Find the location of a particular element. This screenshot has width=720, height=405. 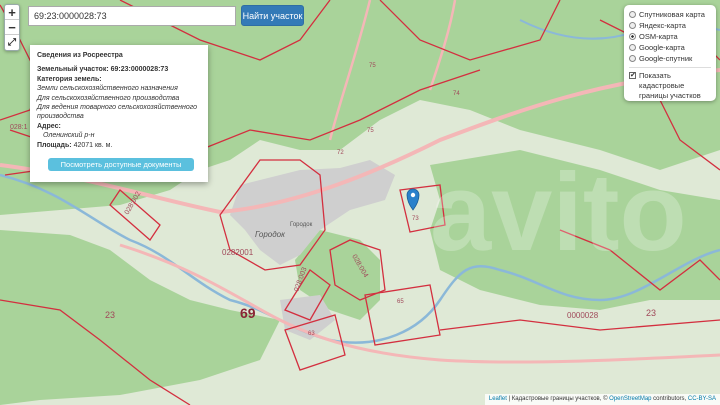

town-label: Городок is located at coordinates (270, 234).